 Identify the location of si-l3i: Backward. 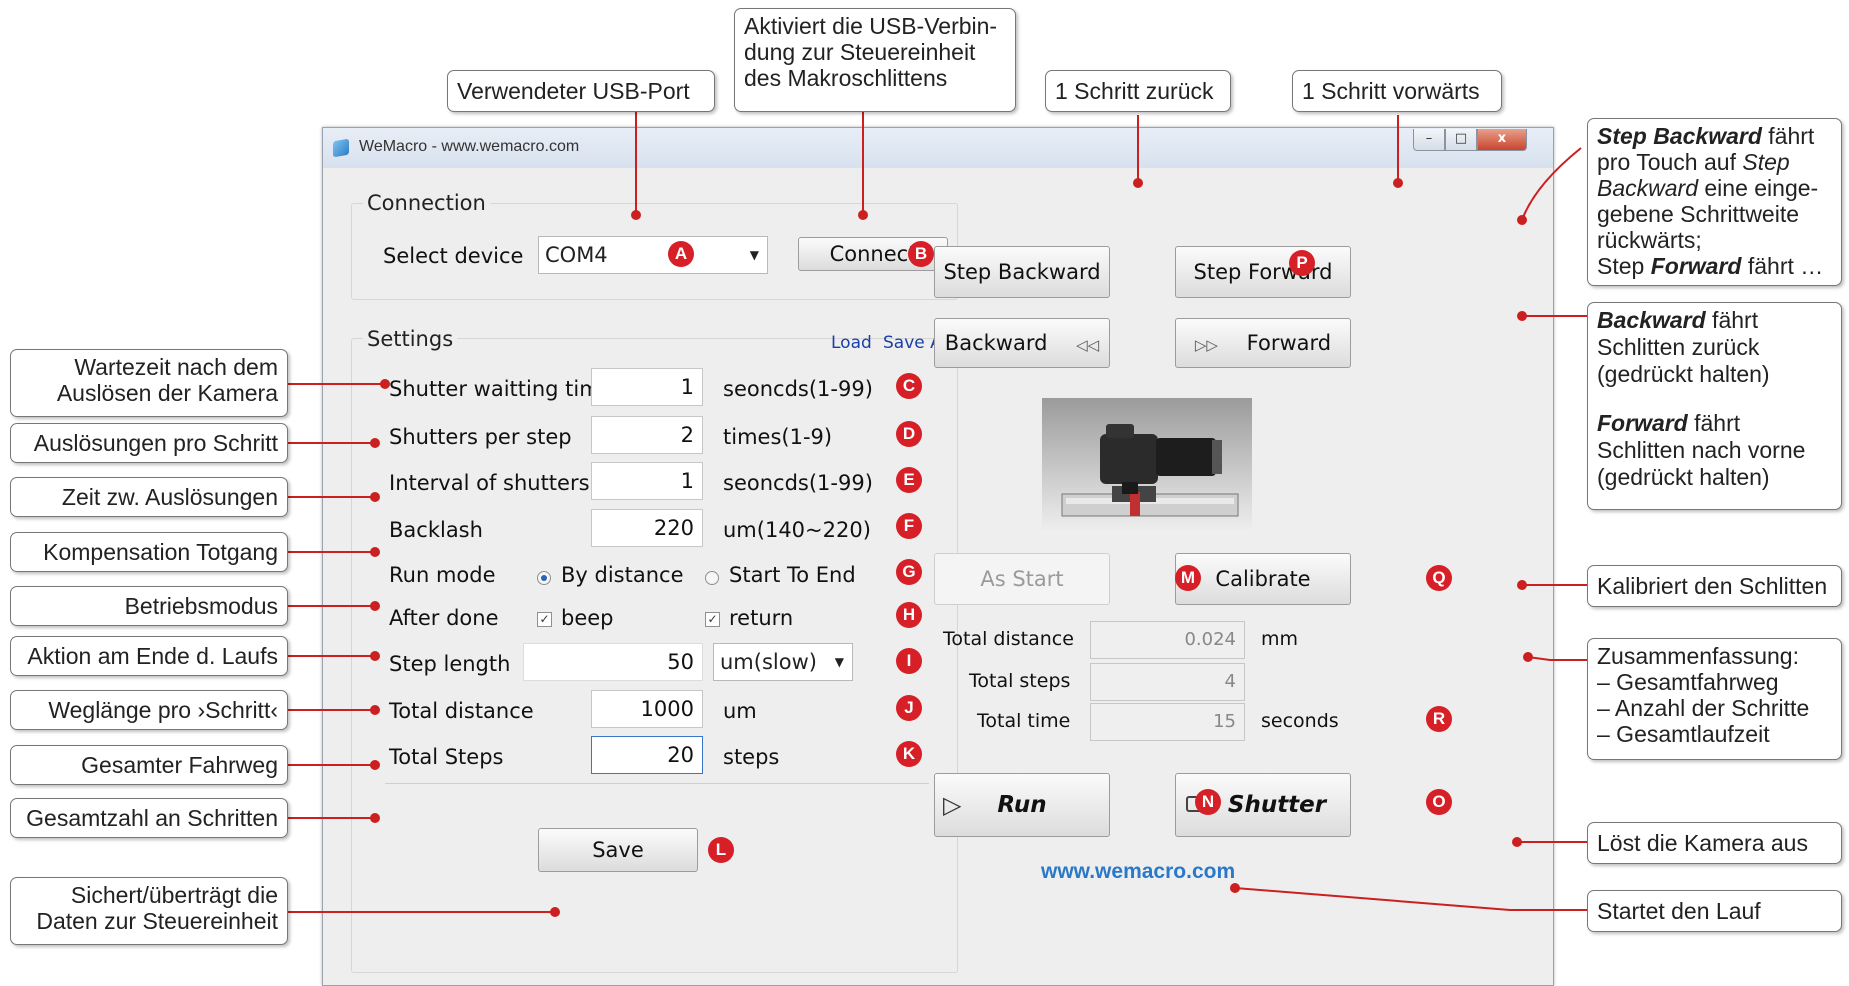
(1647, 188).